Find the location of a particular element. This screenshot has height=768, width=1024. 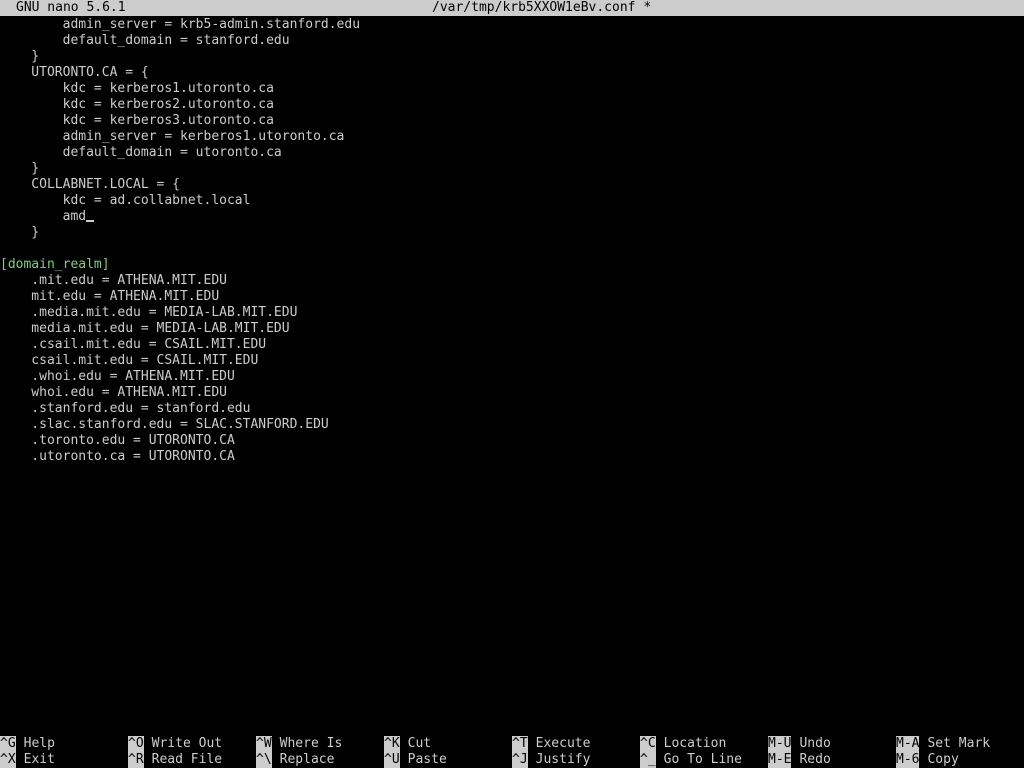

shortcut-cut: ^K Cut is located at coordinates (407, 744).